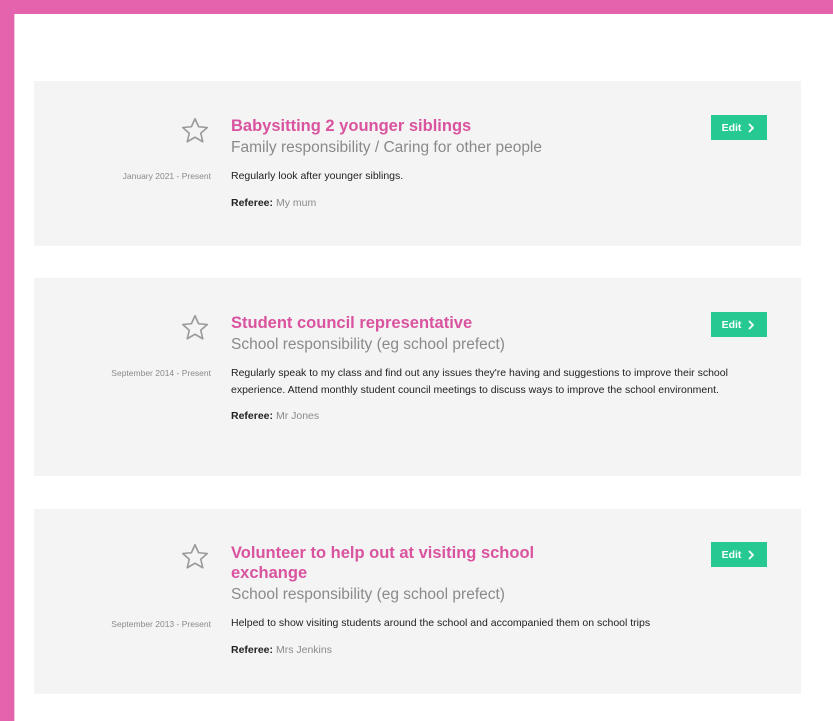 This screenshot has width=833, height=721. What do you see at coordinates (486, 416) in the screenshot?
I see `entry-referee: Referee: Mr Jones` at bounding box center [486, 416].